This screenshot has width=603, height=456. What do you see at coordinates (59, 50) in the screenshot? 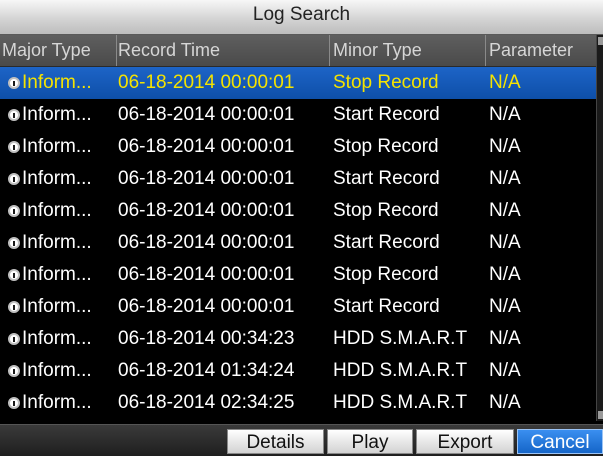
I see `column-header-major-type: Major Type` at bounding box center [59, 50].